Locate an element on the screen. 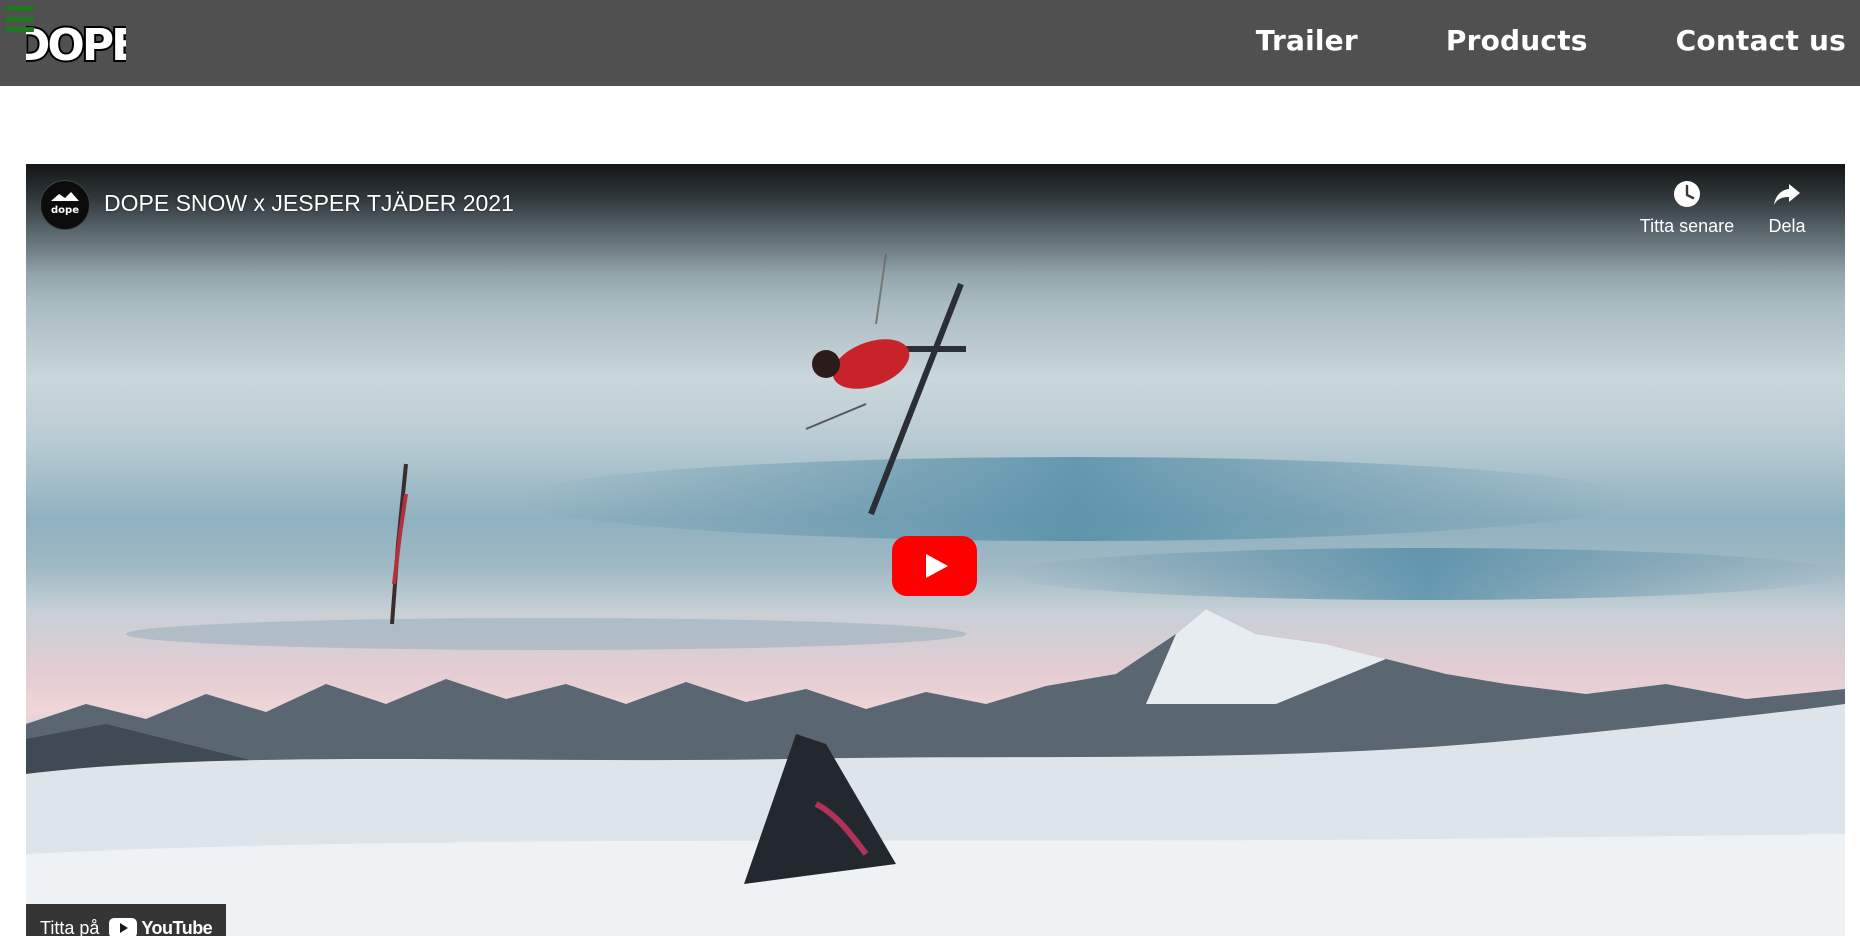 Image resolution: width=1860 pixels, height=936 pixels. share-label: Dela is located at coordinates (1787, 226).